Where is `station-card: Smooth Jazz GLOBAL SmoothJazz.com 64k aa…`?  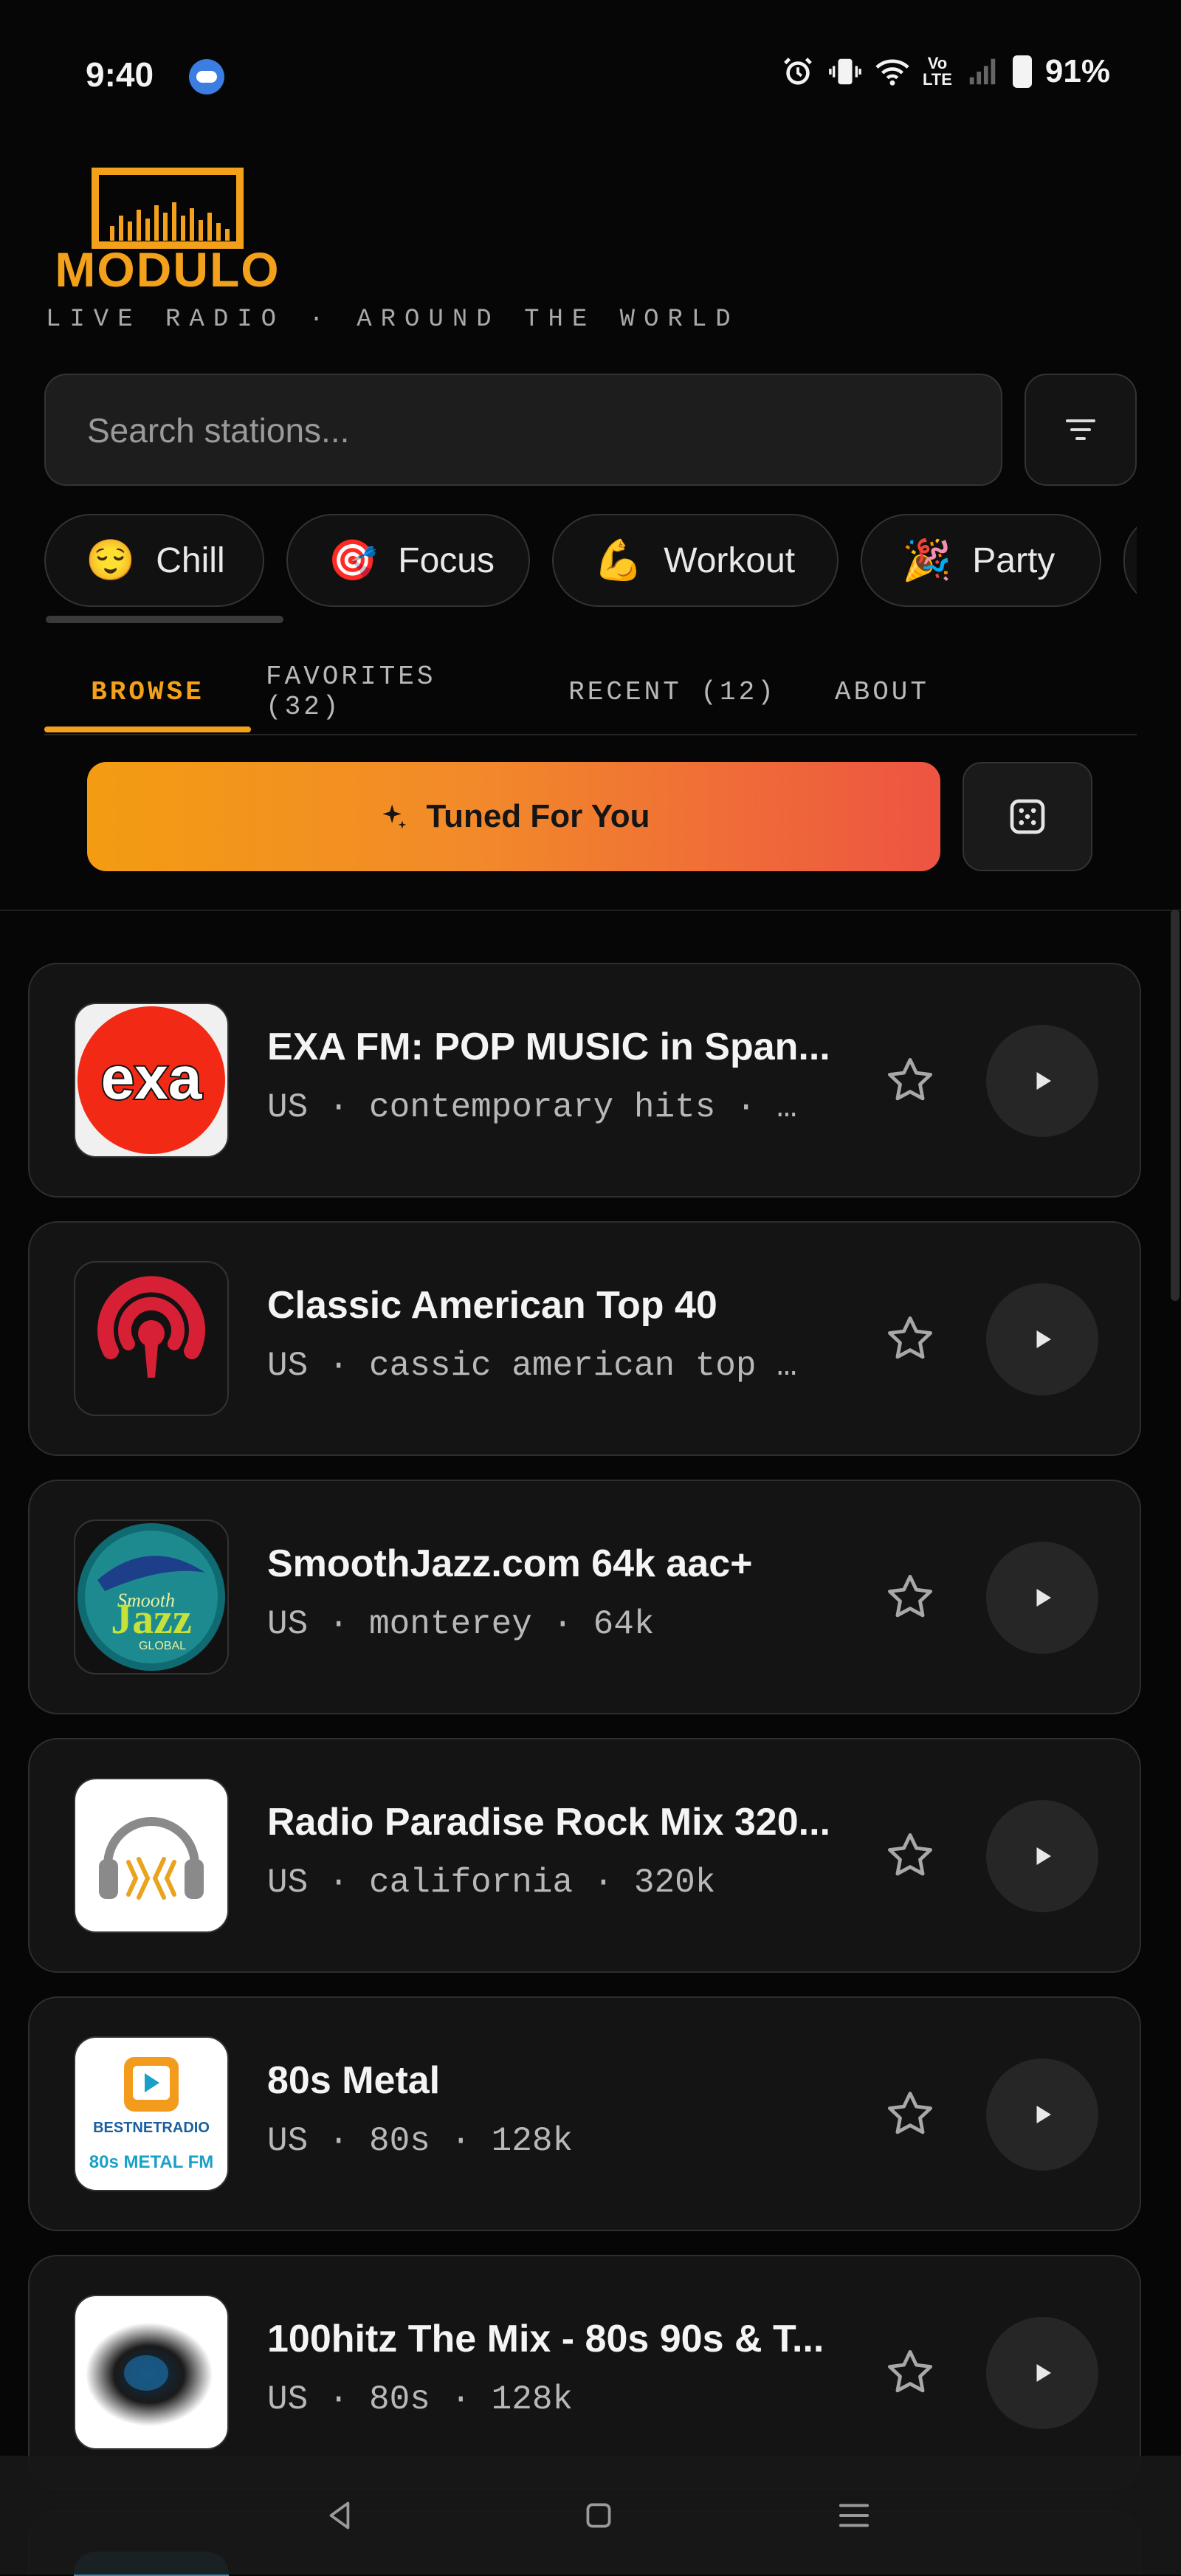
station-card: Smooth Jazz GLOBAL SmoothJazz.com 64k aa… is located at coordinates (584, 1597).